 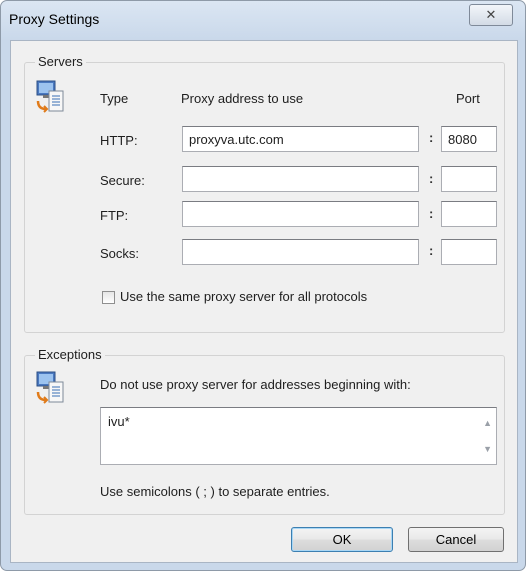 What do you see at coordinates (456, 539) in the screenshot?
I see `cancel-button: Cancel` at bounding box center [456, 539].